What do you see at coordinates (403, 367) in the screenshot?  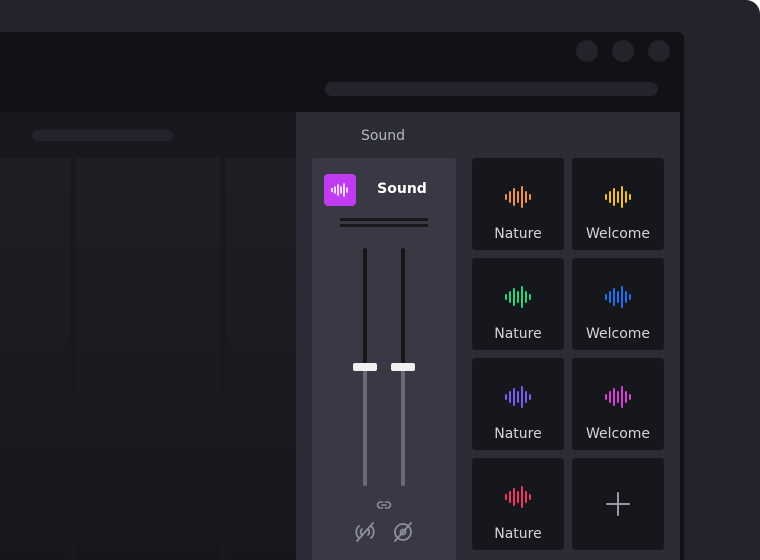 I see `right-fader-handle` at bounding box center [403, 367].